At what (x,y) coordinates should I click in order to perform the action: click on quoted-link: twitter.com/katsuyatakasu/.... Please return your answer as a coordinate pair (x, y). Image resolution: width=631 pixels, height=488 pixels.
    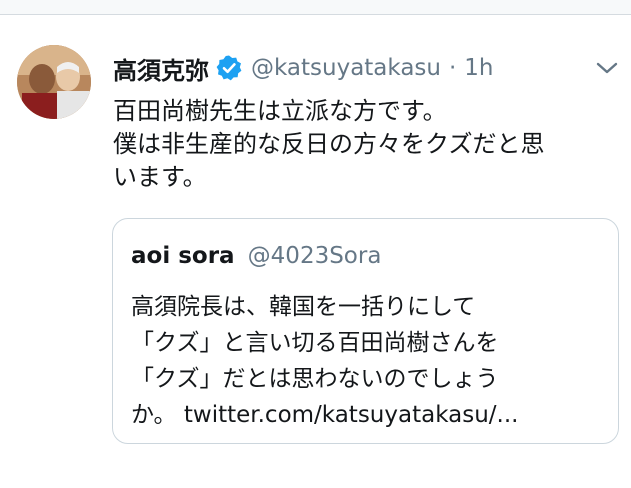
    Looking at the image, I should click on (351, 415).